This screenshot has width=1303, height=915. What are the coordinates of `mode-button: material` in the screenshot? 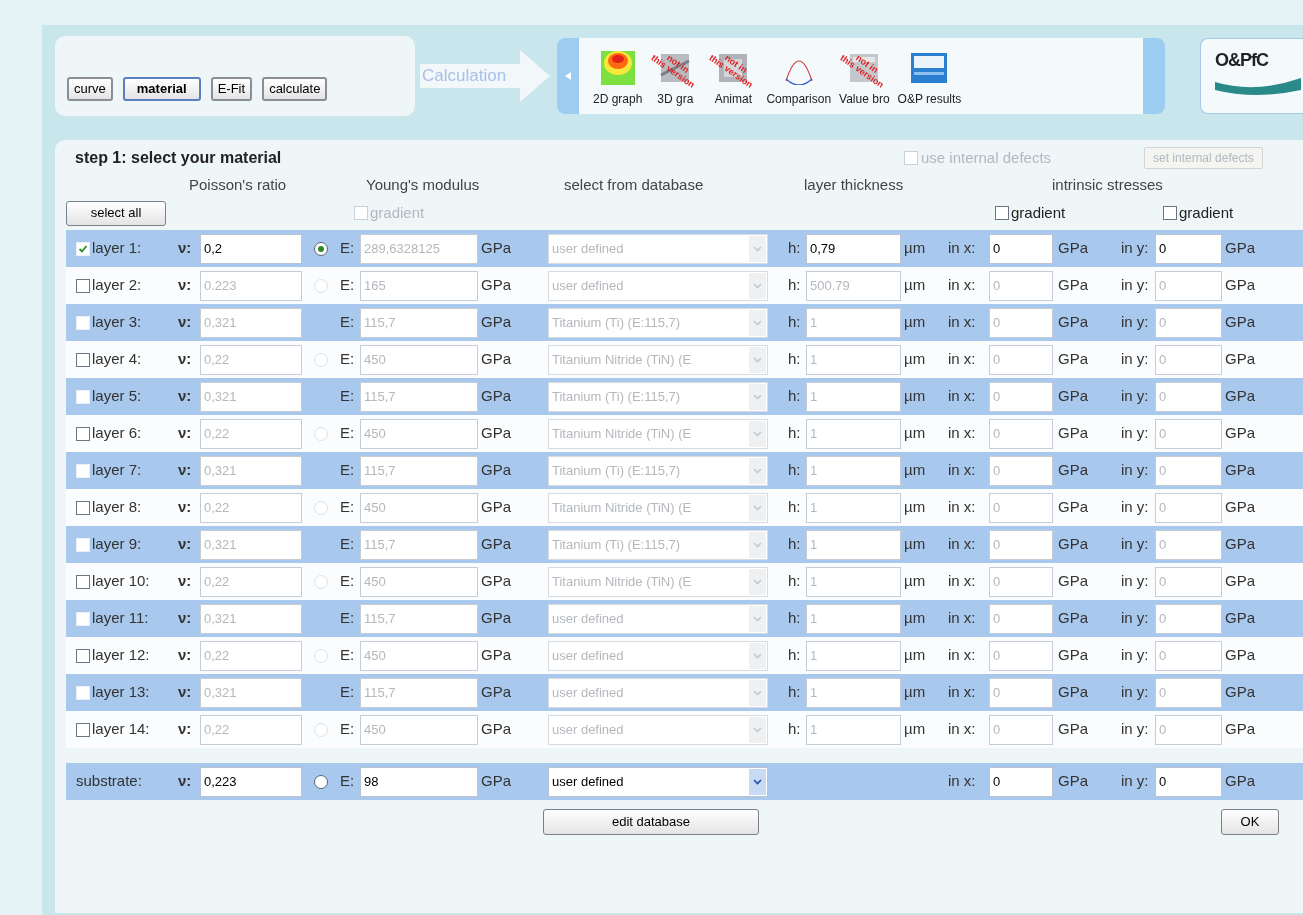 It's located at (161, 88).